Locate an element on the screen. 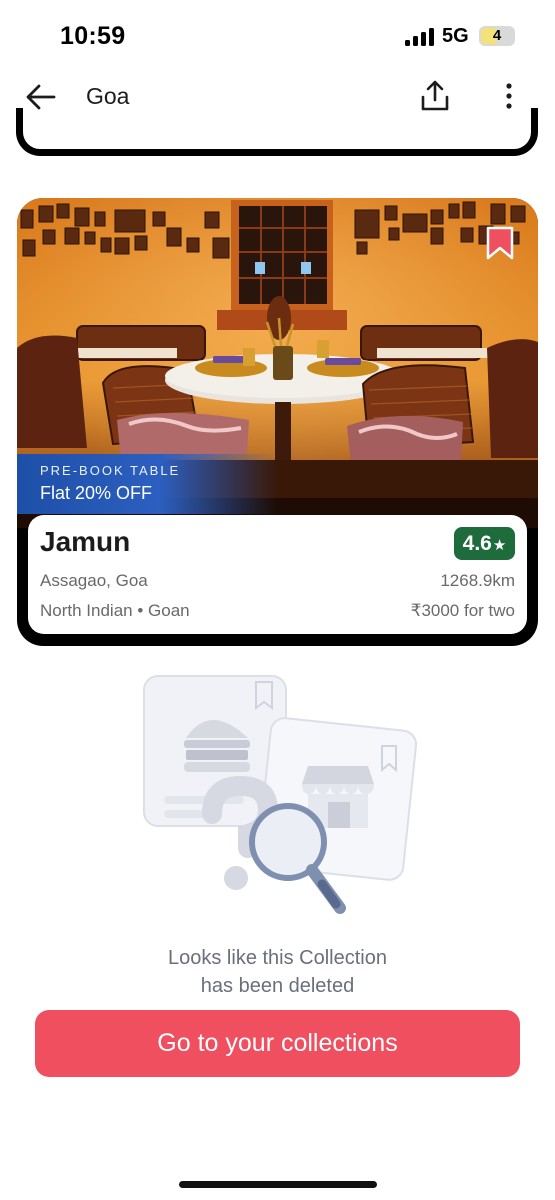  star-icon: ★ is located at coordinates (499, 545).